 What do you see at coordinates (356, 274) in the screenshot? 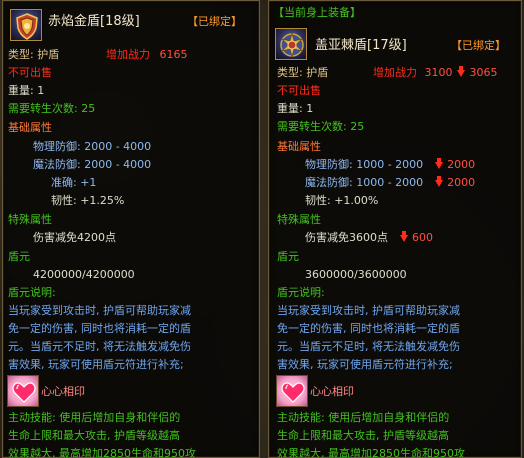
I see `shield-energy-value: 3600000/3600000` at bounding box center [356, 274].